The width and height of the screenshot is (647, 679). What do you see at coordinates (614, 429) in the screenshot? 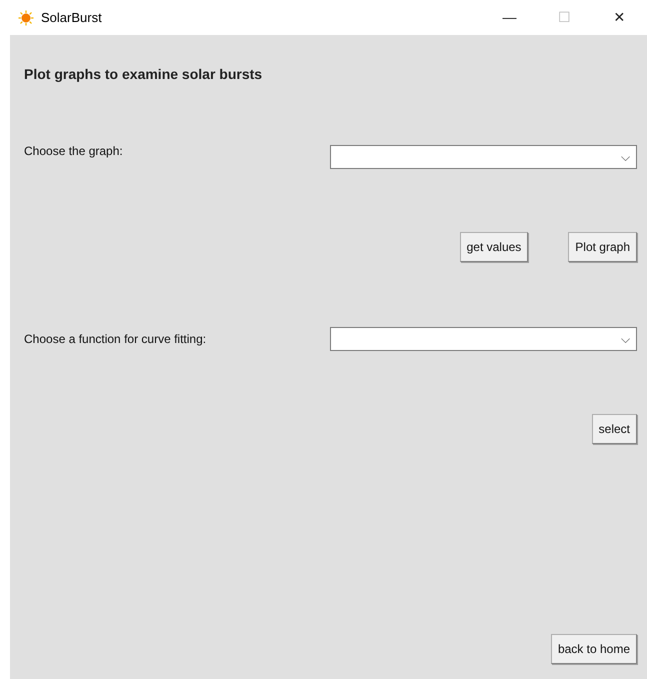
I see `action-button: select` at bounding box center [614, 429].